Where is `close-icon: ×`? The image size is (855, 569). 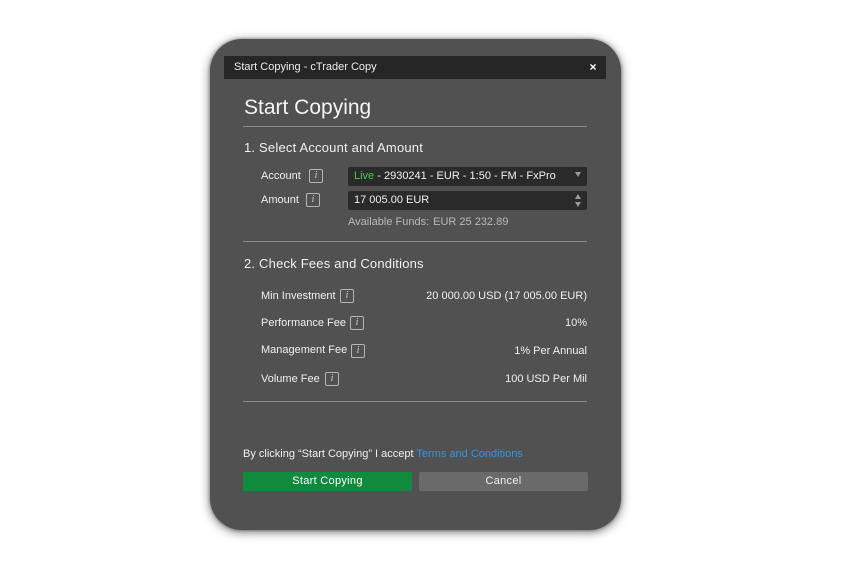 close-icon: × is located at coordinates (593, 67).